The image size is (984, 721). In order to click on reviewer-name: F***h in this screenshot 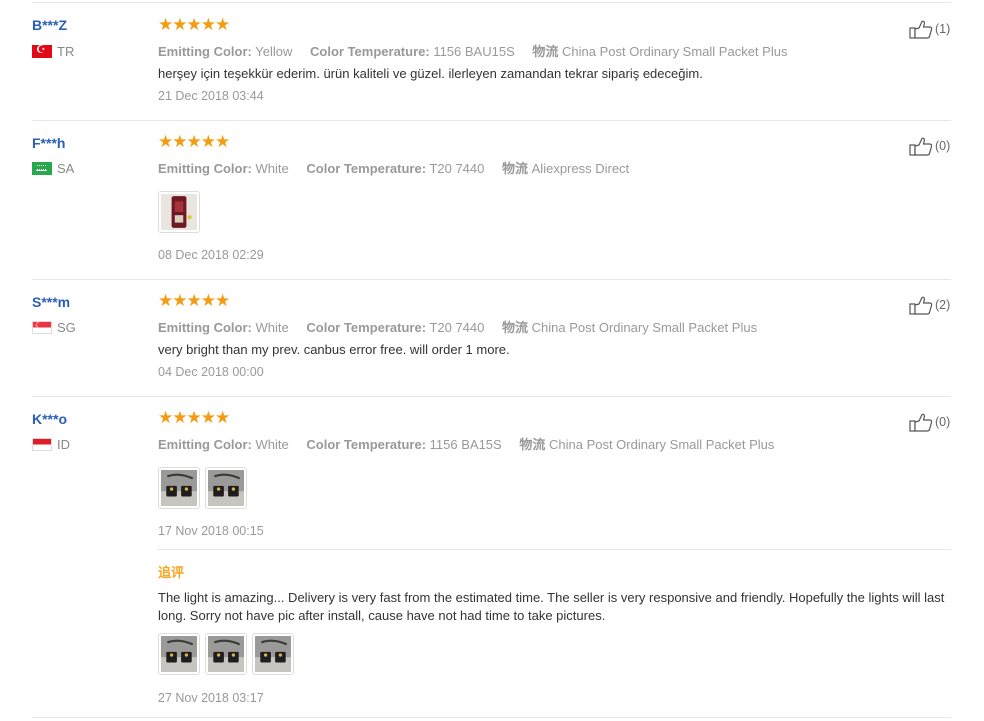, I will do `click(49, 143)`.